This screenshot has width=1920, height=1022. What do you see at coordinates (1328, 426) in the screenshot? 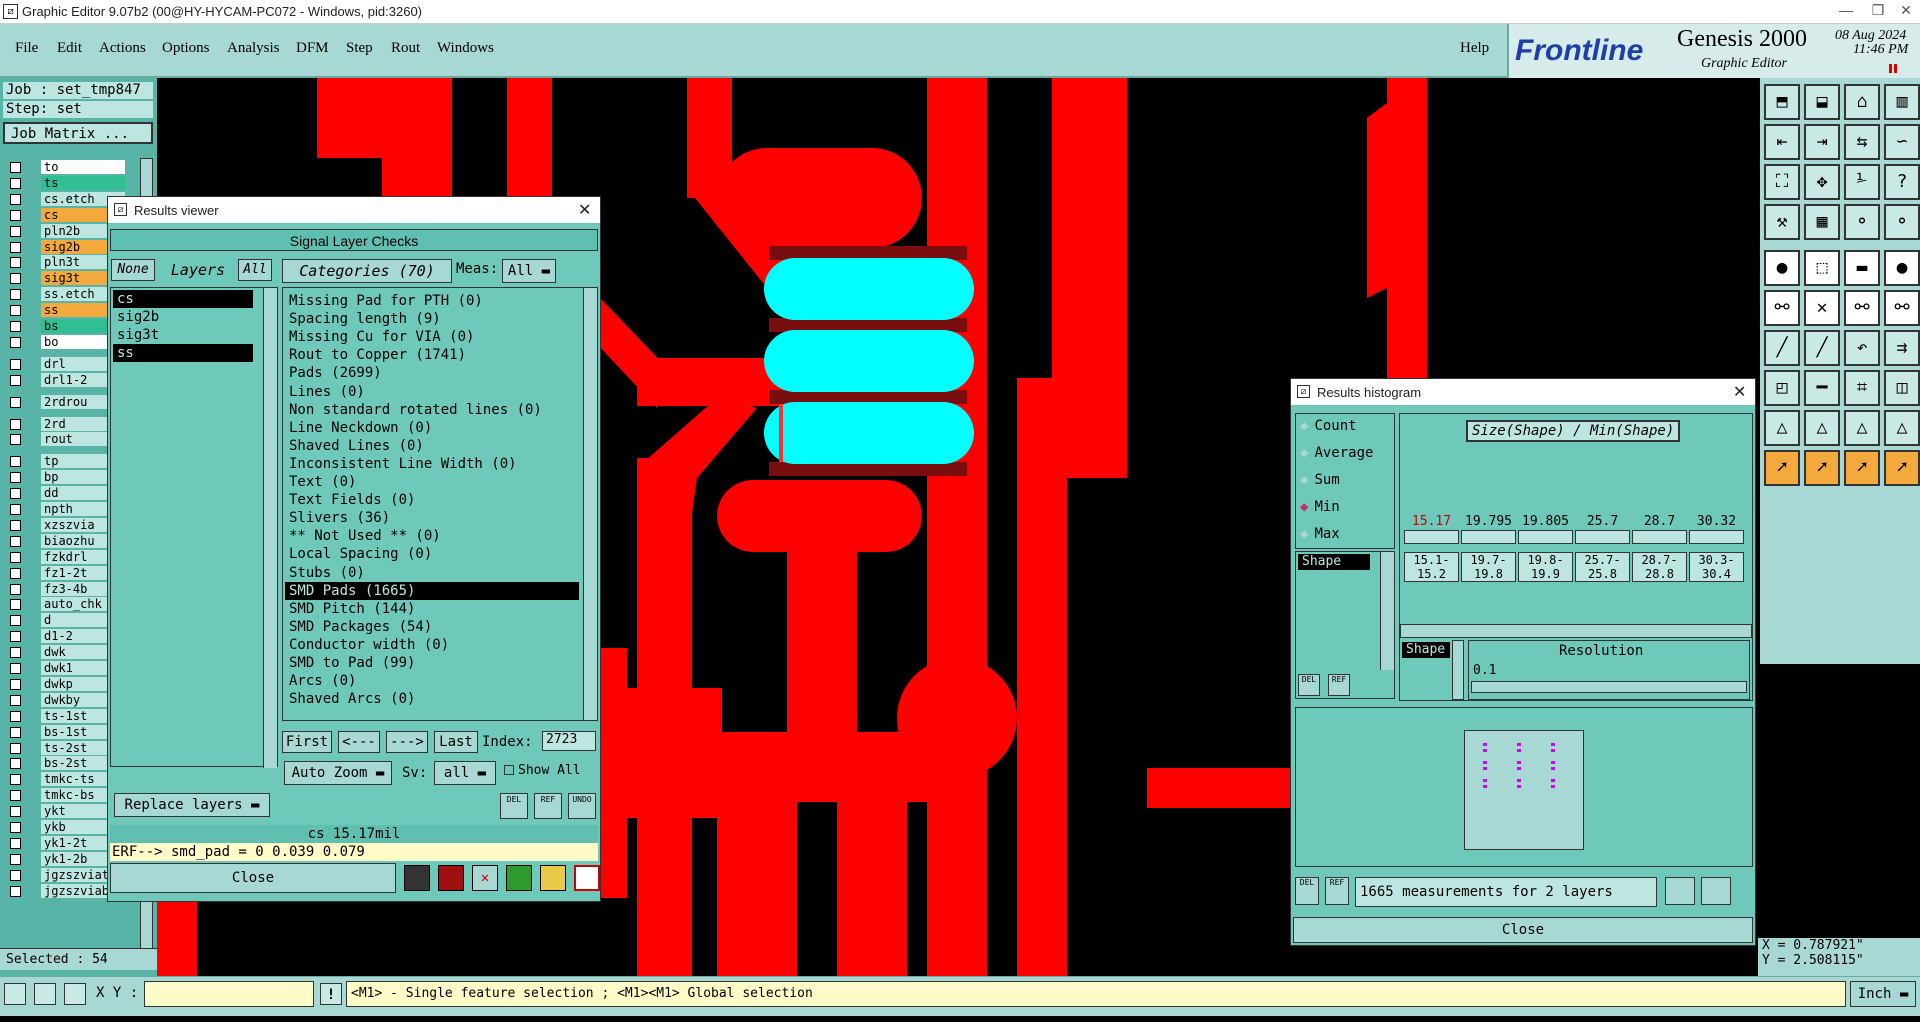
I see `aggregate-option: ◆ Count` at bounding box center [1328, 426].